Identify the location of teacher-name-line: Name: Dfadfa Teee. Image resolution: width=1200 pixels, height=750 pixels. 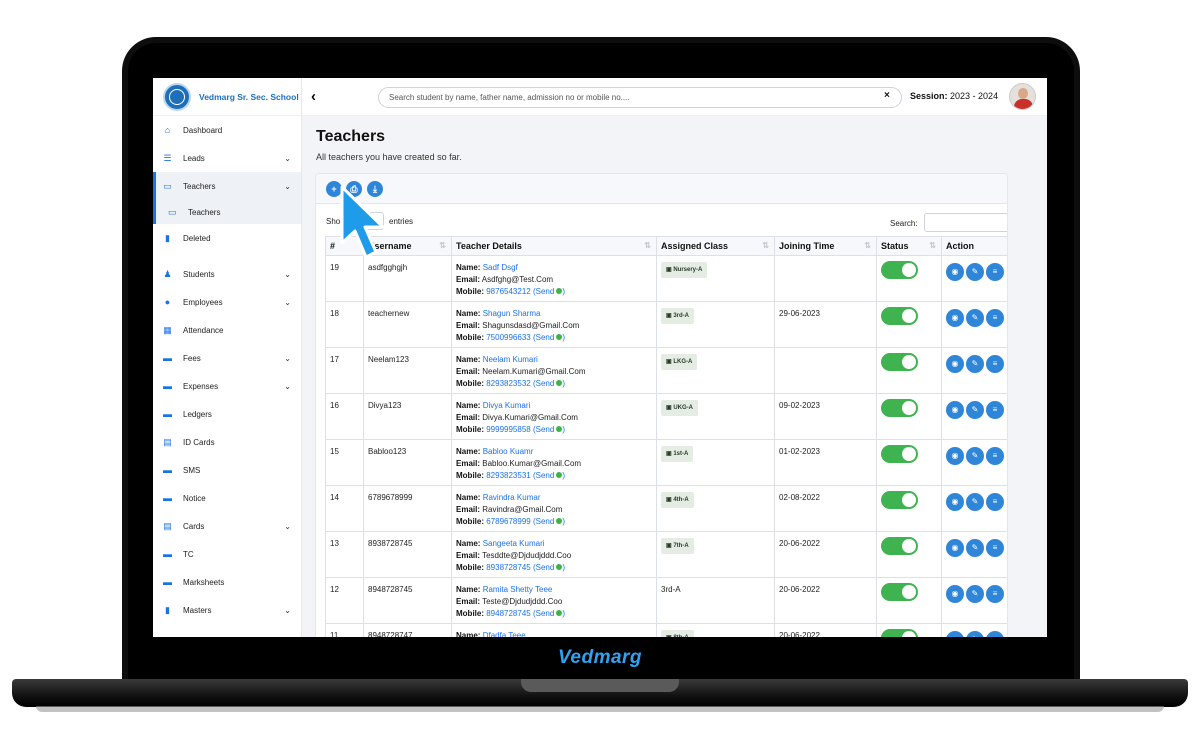
(554, 633).